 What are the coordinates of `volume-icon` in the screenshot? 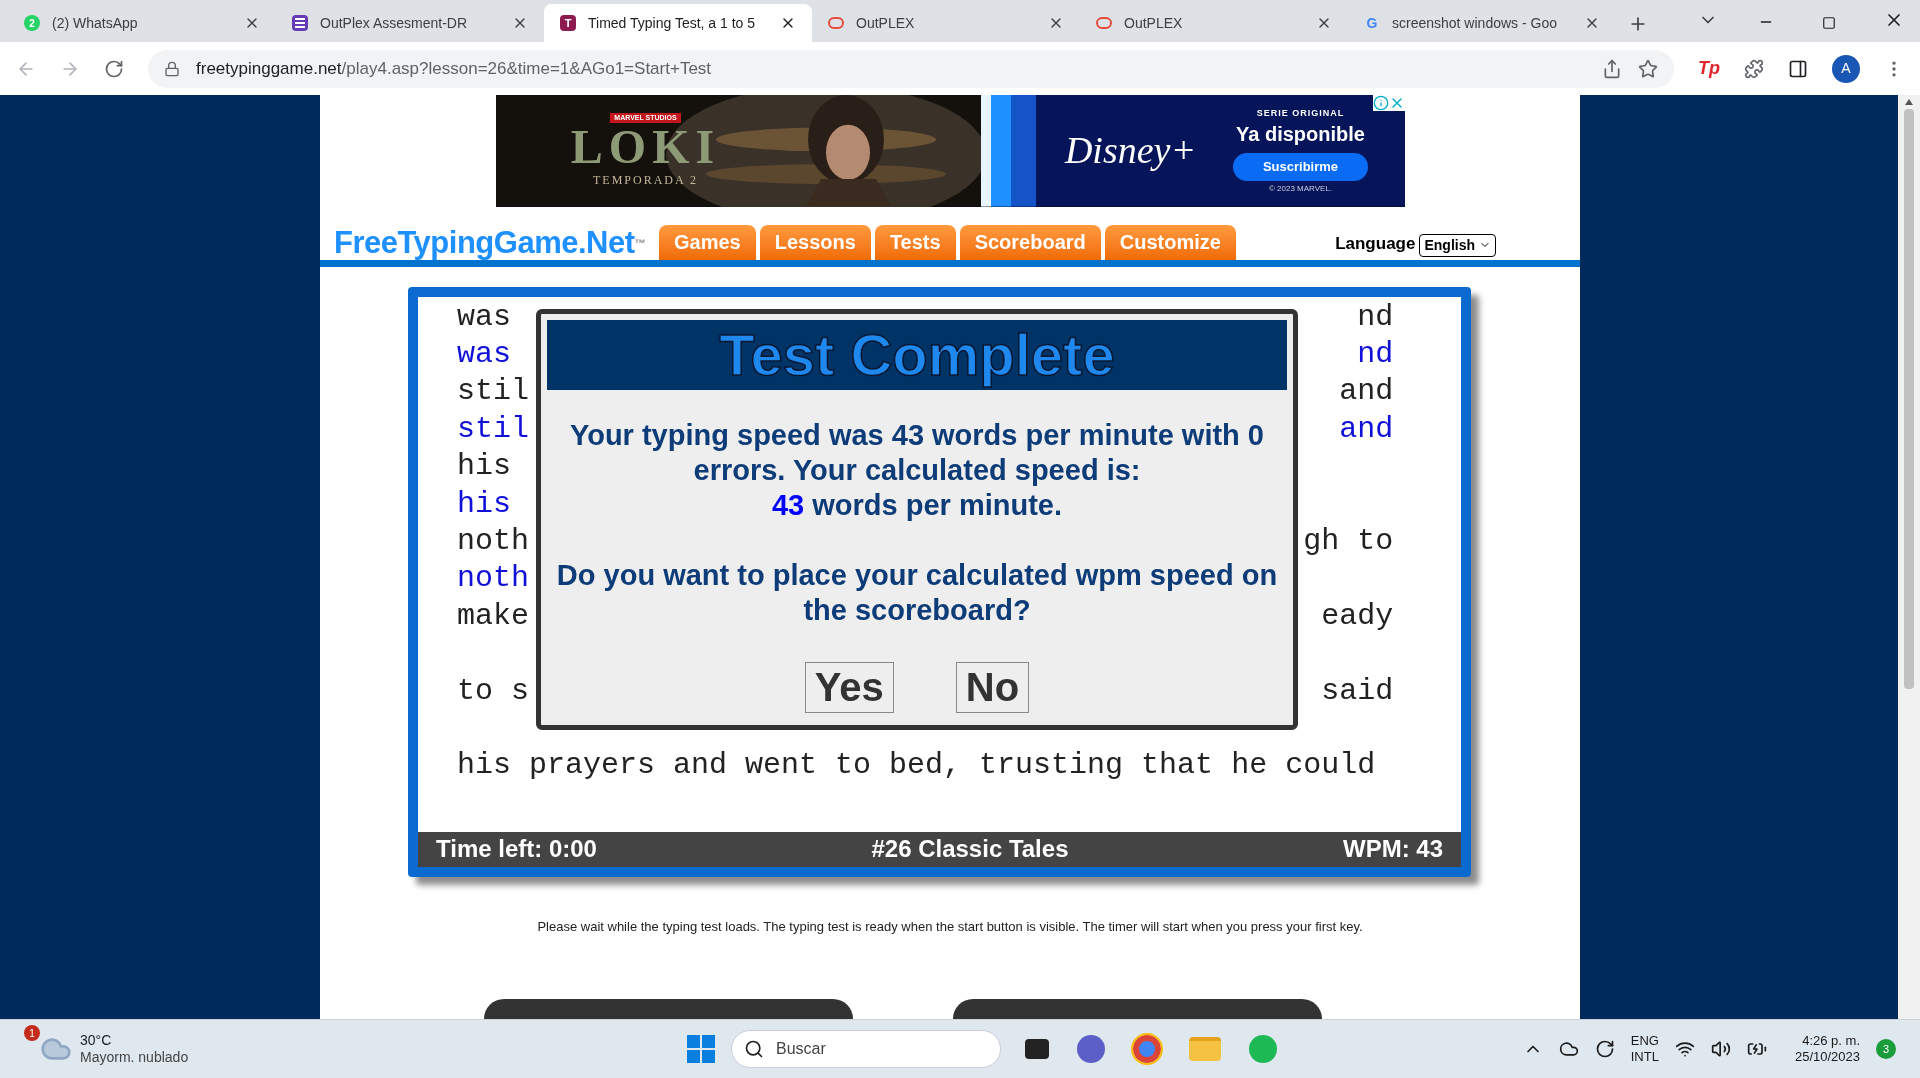 It's located at (1720, 1049).